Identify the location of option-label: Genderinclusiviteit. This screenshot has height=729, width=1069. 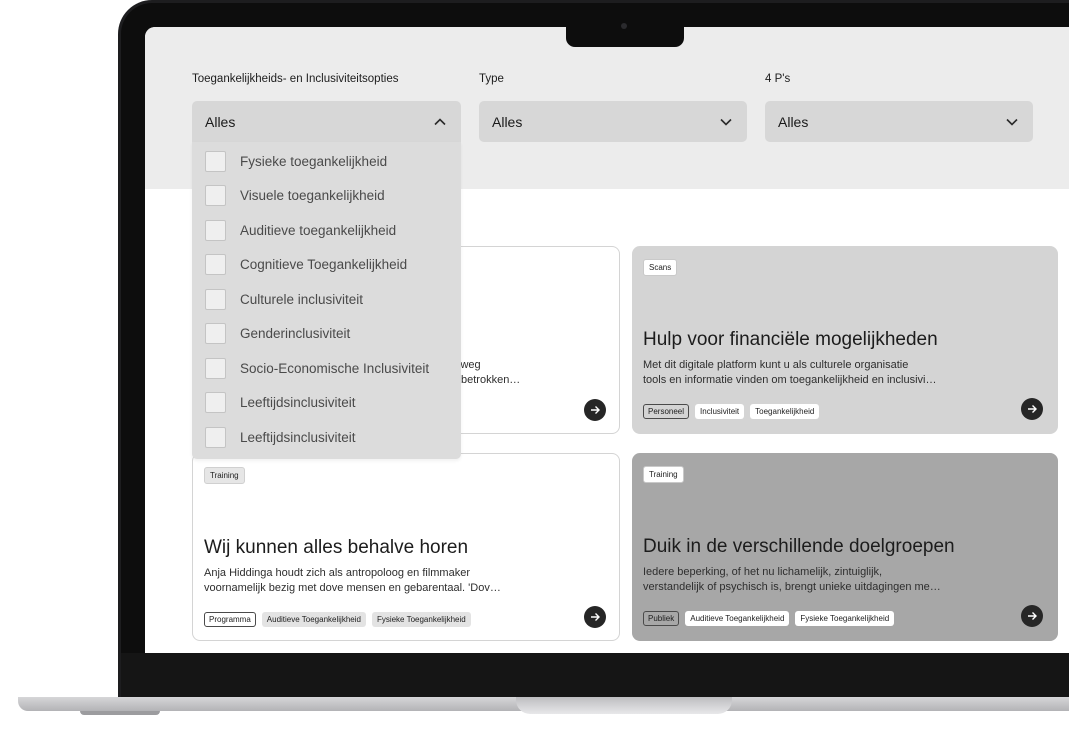
(295, 334).